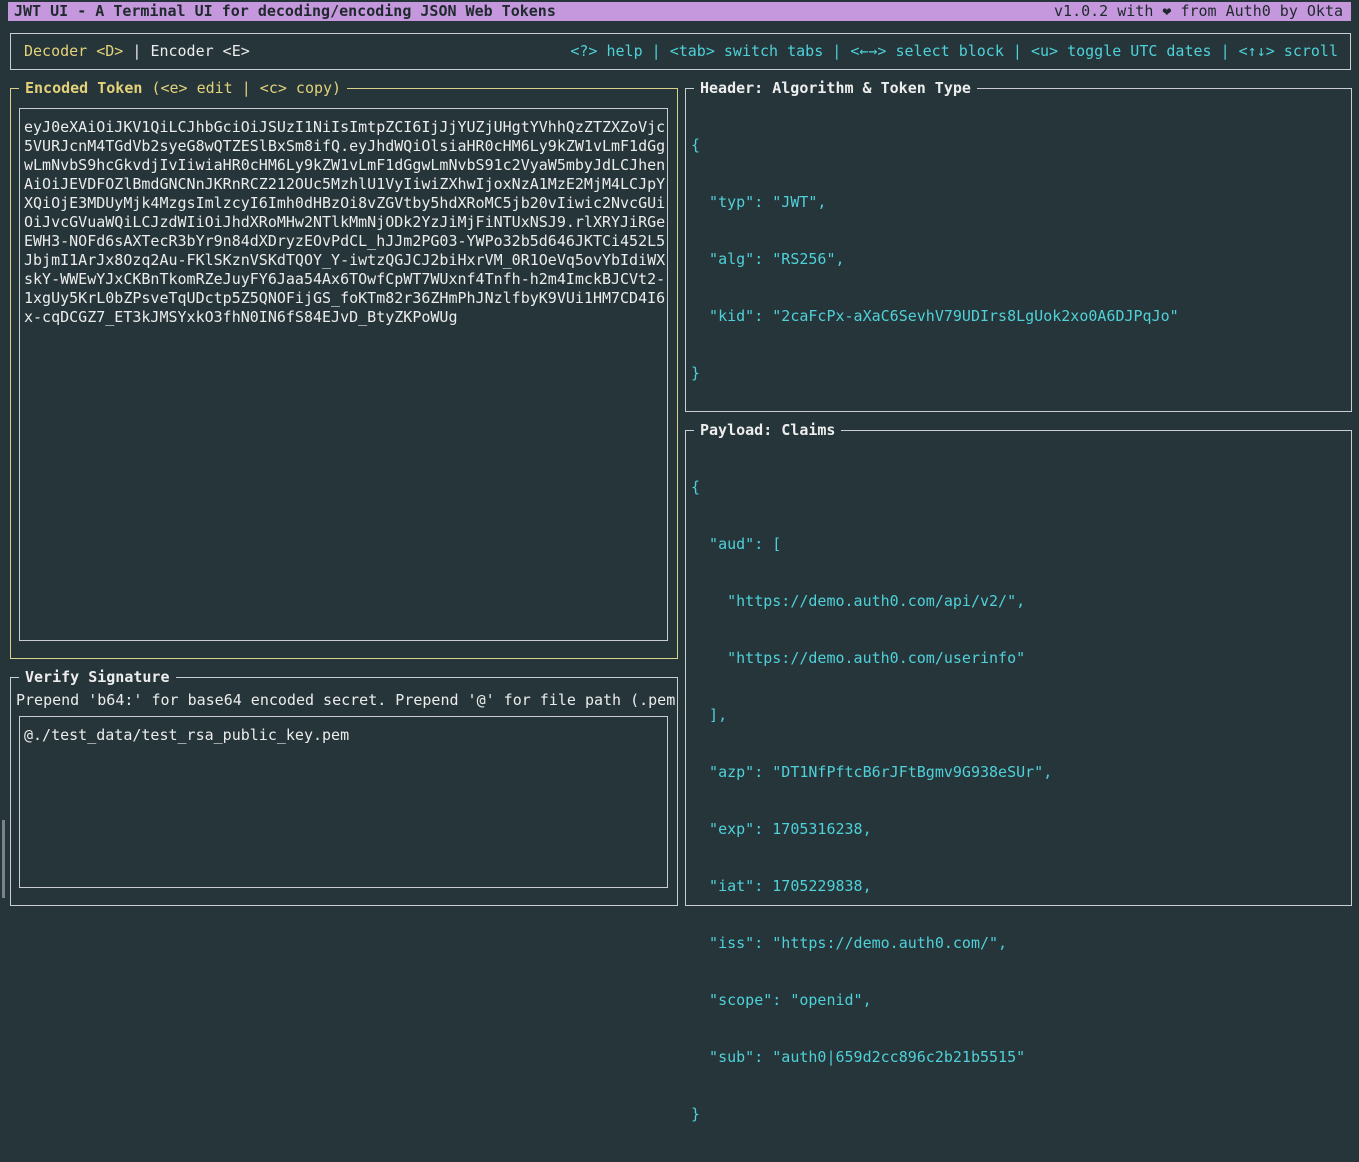 This screenshot has height=1162, width=1359. What do you see at coordinates (73, 51) in the screenshot?
I see `tab-decoder: Decoder <D>` at bounding box center [73, 51].